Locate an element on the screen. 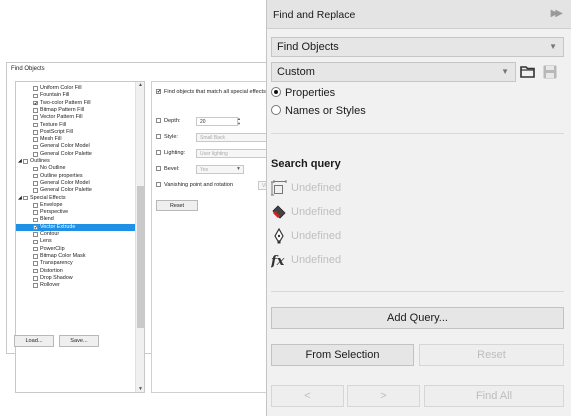  radio-selected is located at coordinates (276, 92).